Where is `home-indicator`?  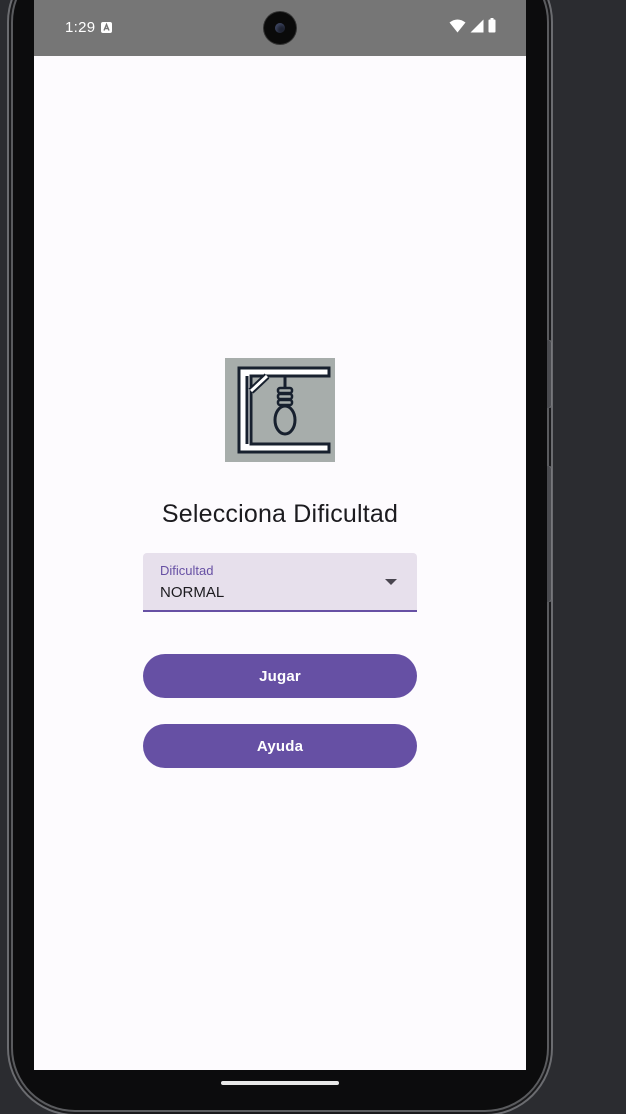
home-indicator is located at coordinates (280, 1083).